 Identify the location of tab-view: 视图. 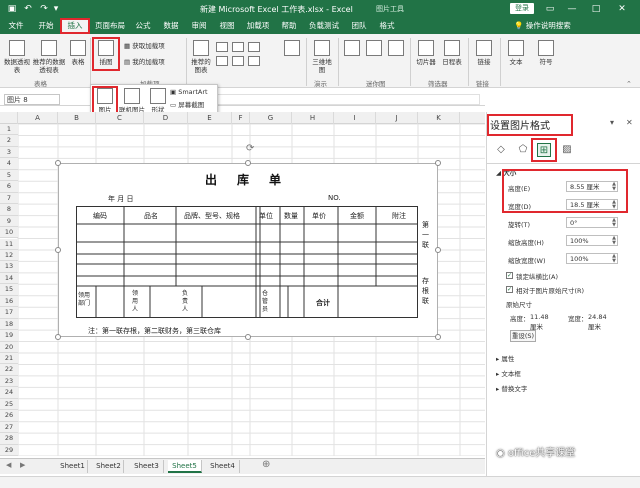
(227, 26).